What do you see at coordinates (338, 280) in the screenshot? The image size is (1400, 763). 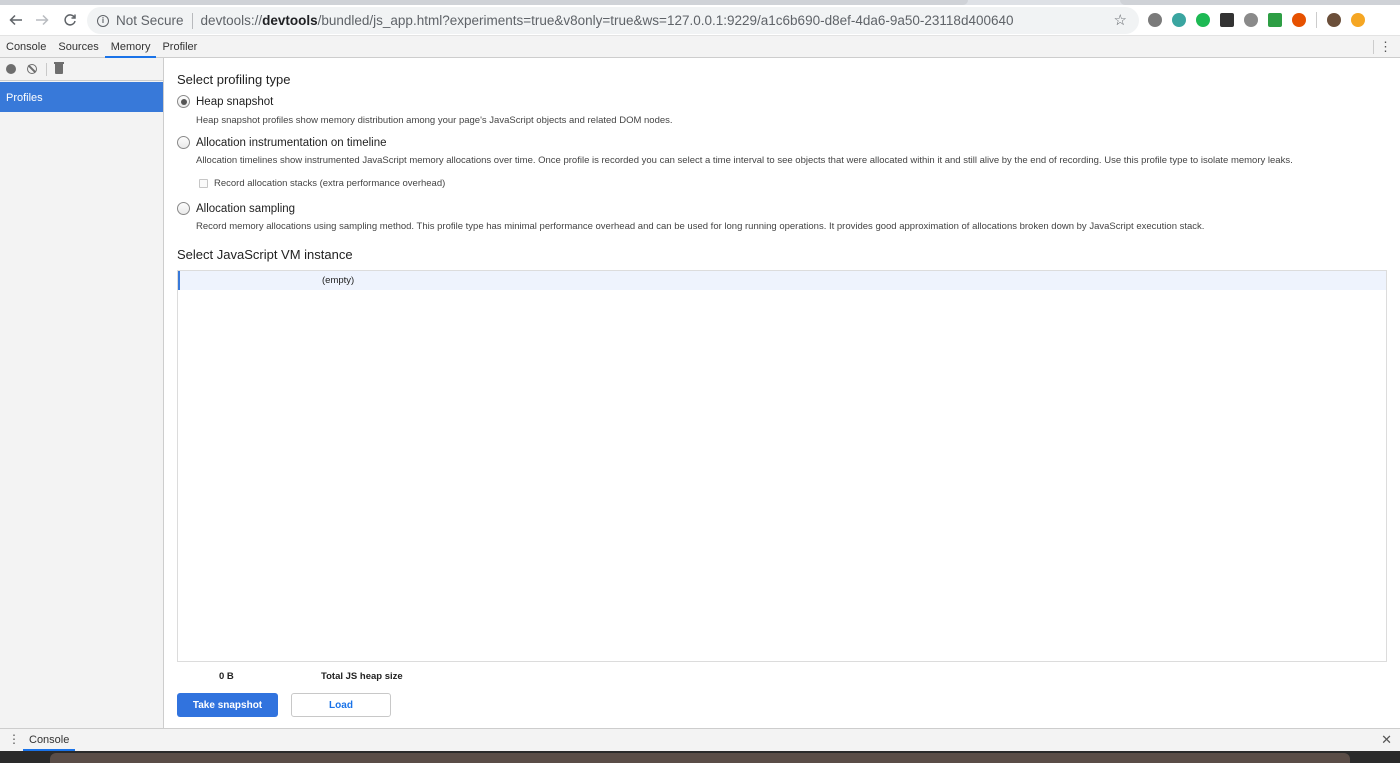 I see `vm-instance-label: (empty)` at bounding box center [338, 280].